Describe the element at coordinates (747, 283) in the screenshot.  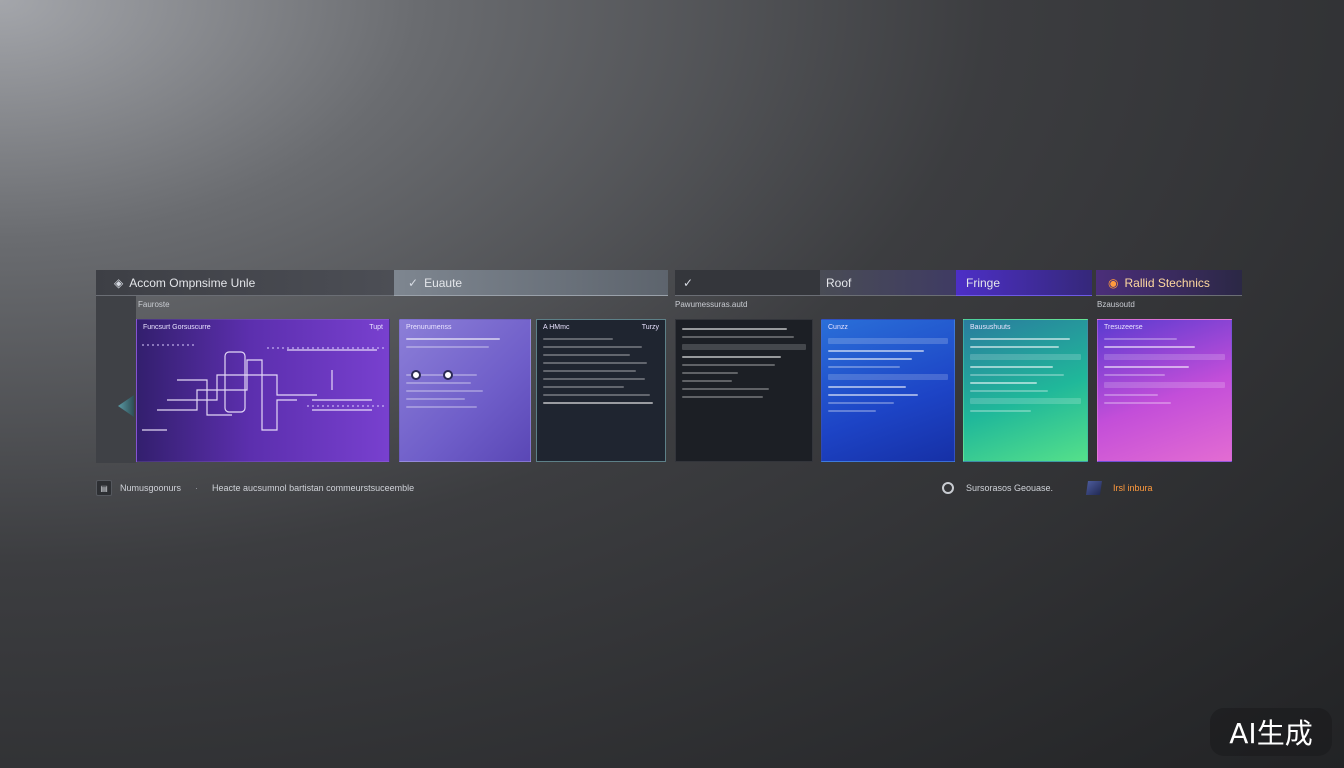
I see `tab-check: ✓` at that location.